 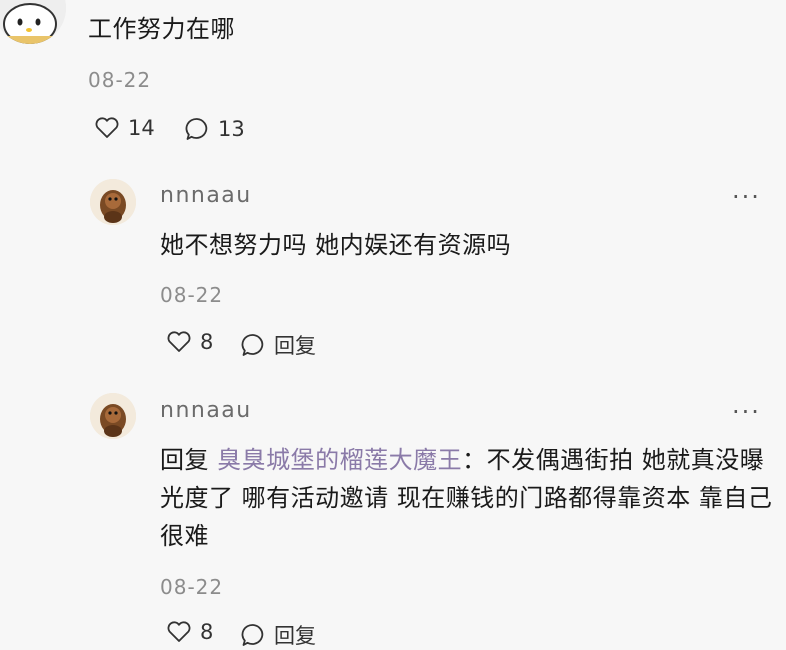 What do you see at coordinates (214, 129) in the screenshot?
I see `comment-button: 13` at bounding box center [214, 129].